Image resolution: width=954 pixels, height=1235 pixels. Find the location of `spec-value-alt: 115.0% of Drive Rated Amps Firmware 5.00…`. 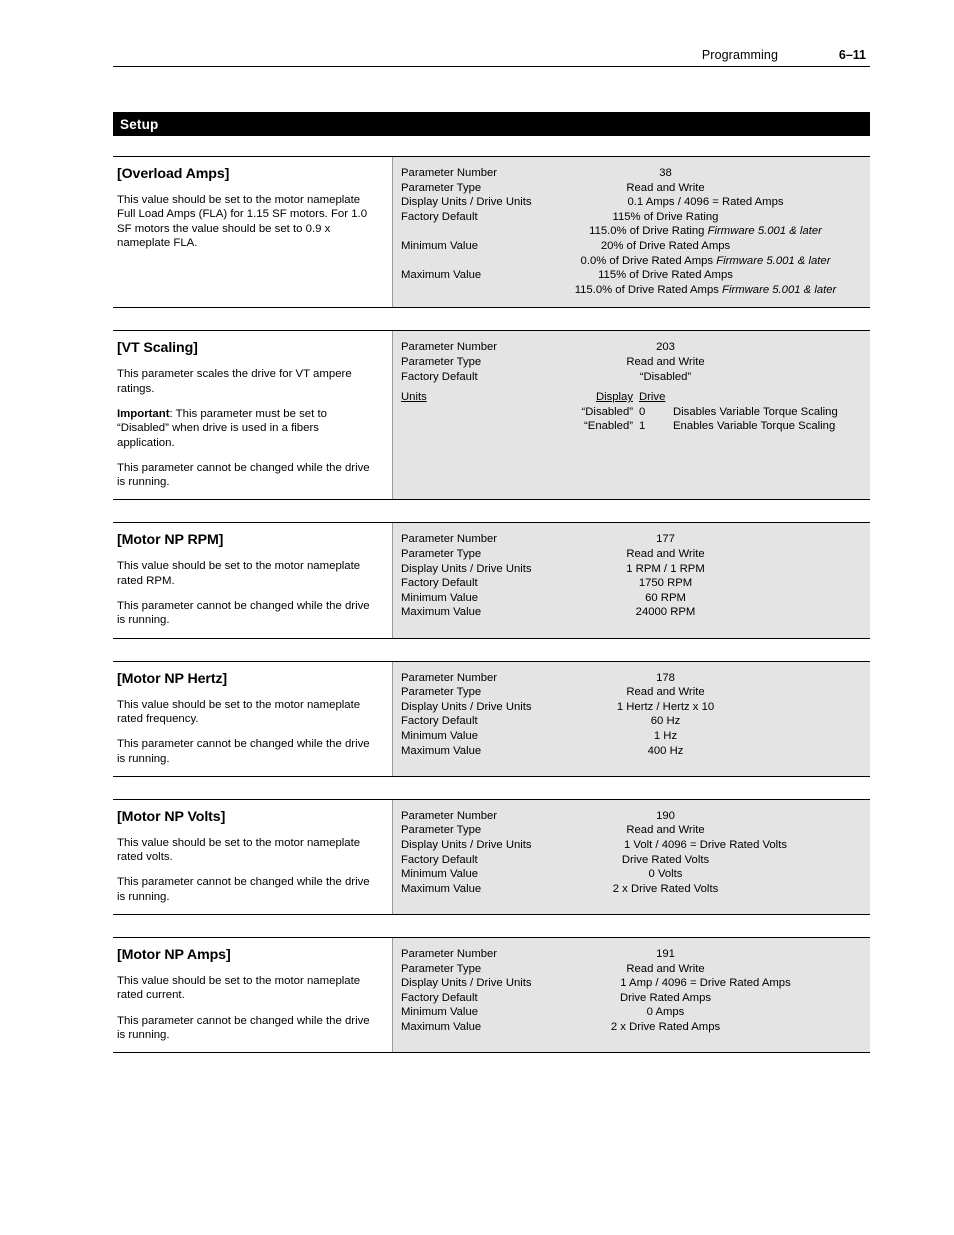

spec-value-alt: 115.0% of Drive Rated Amps Firmware 5.00… is located at coordinates (705, 290).